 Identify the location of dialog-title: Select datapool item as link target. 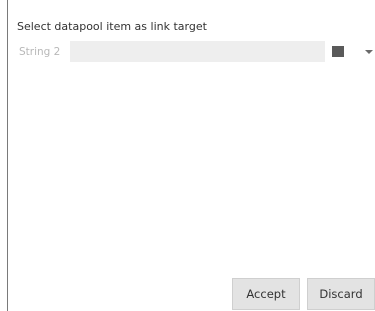
(112, 26).